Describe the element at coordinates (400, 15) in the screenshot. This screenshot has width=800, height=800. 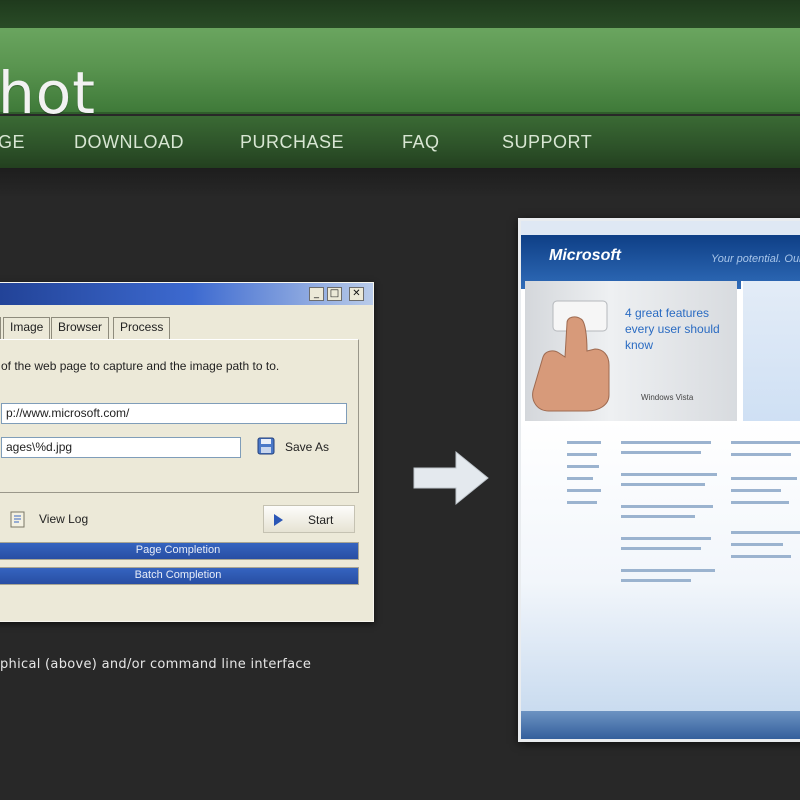
I see `top-bar` at that location.